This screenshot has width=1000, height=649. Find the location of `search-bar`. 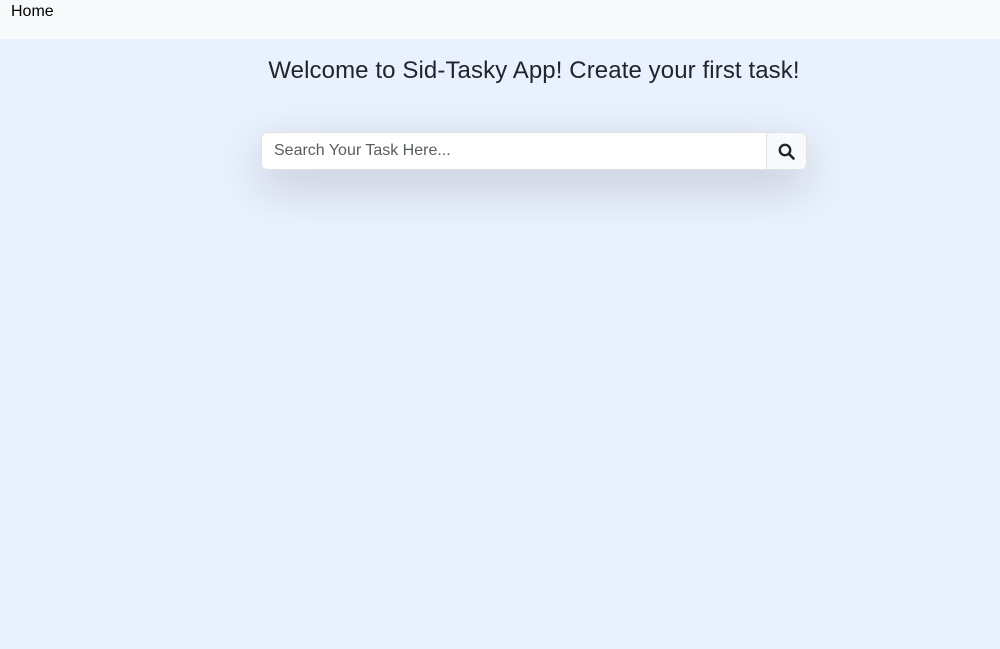

search-bar is located at coordinates (534, 151).